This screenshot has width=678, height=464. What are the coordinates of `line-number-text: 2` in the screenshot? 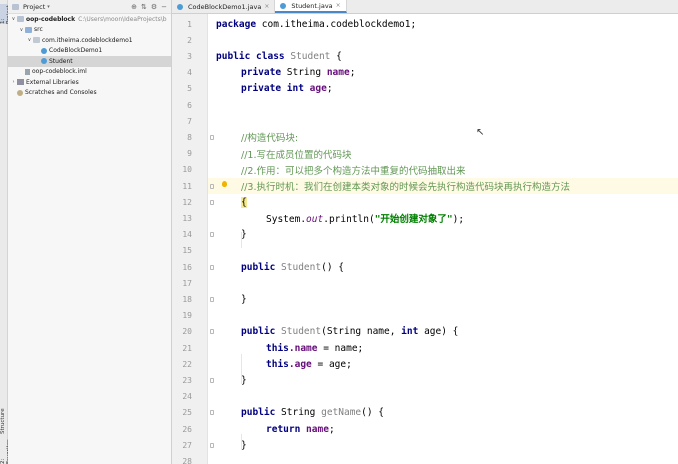 It's located at (189, 40).